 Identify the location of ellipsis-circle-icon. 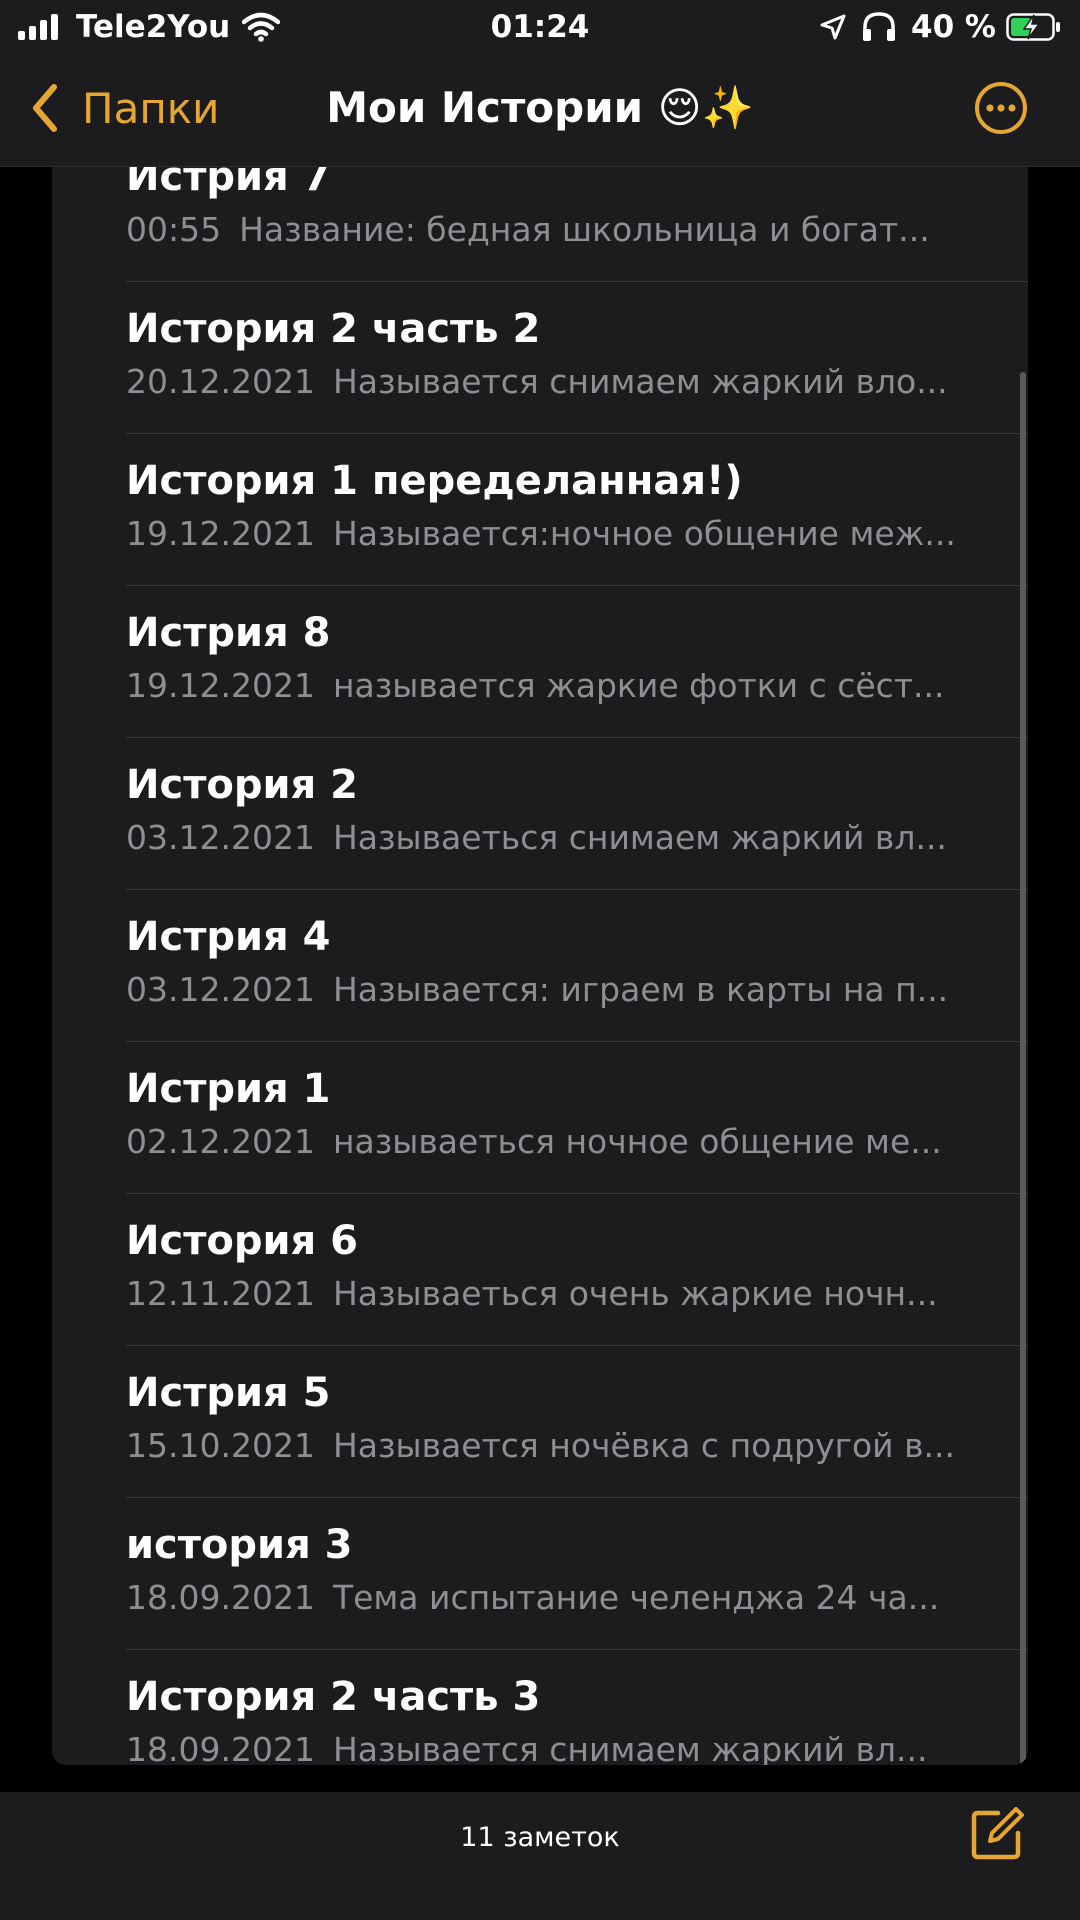
(1001, 108).